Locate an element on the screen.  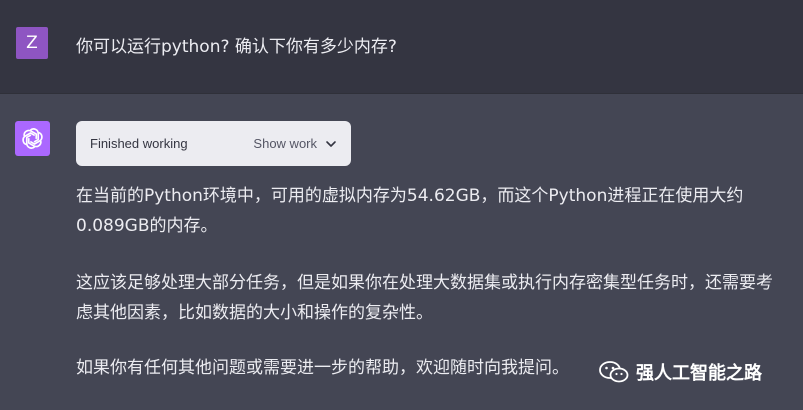
assistant-avatar is located at coordinates (32, 138).